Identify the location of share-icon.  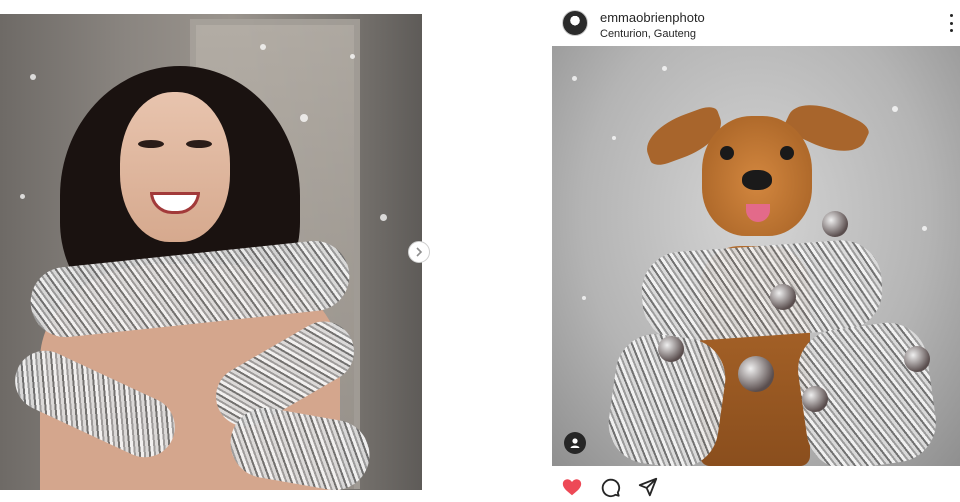
(648, 487).